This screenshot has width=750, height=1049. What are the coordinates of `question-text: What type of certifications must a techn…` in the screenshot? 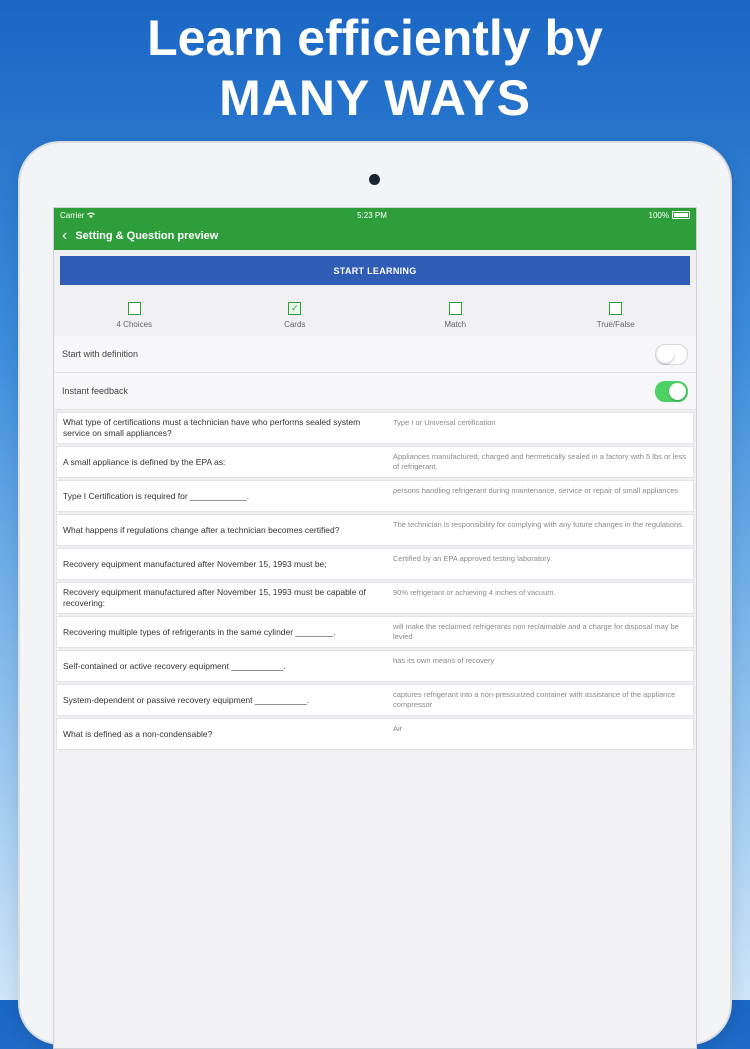 It's located at (212, 427).